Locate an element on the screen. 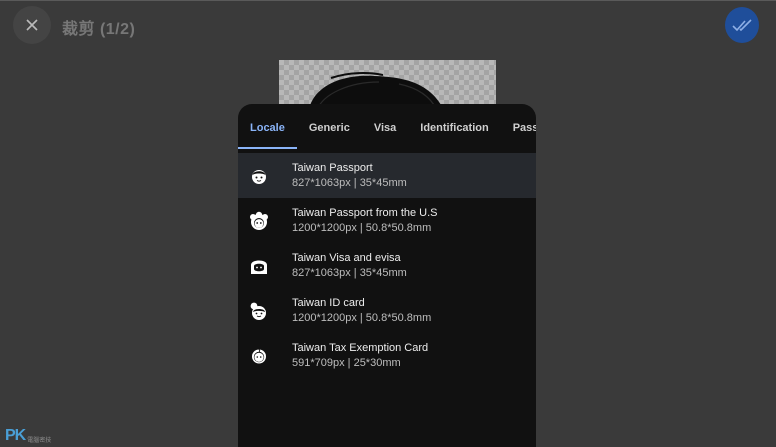 The image size is (776, 447). preset-name: Taiwan Passport is located at coordinates (332, 168).